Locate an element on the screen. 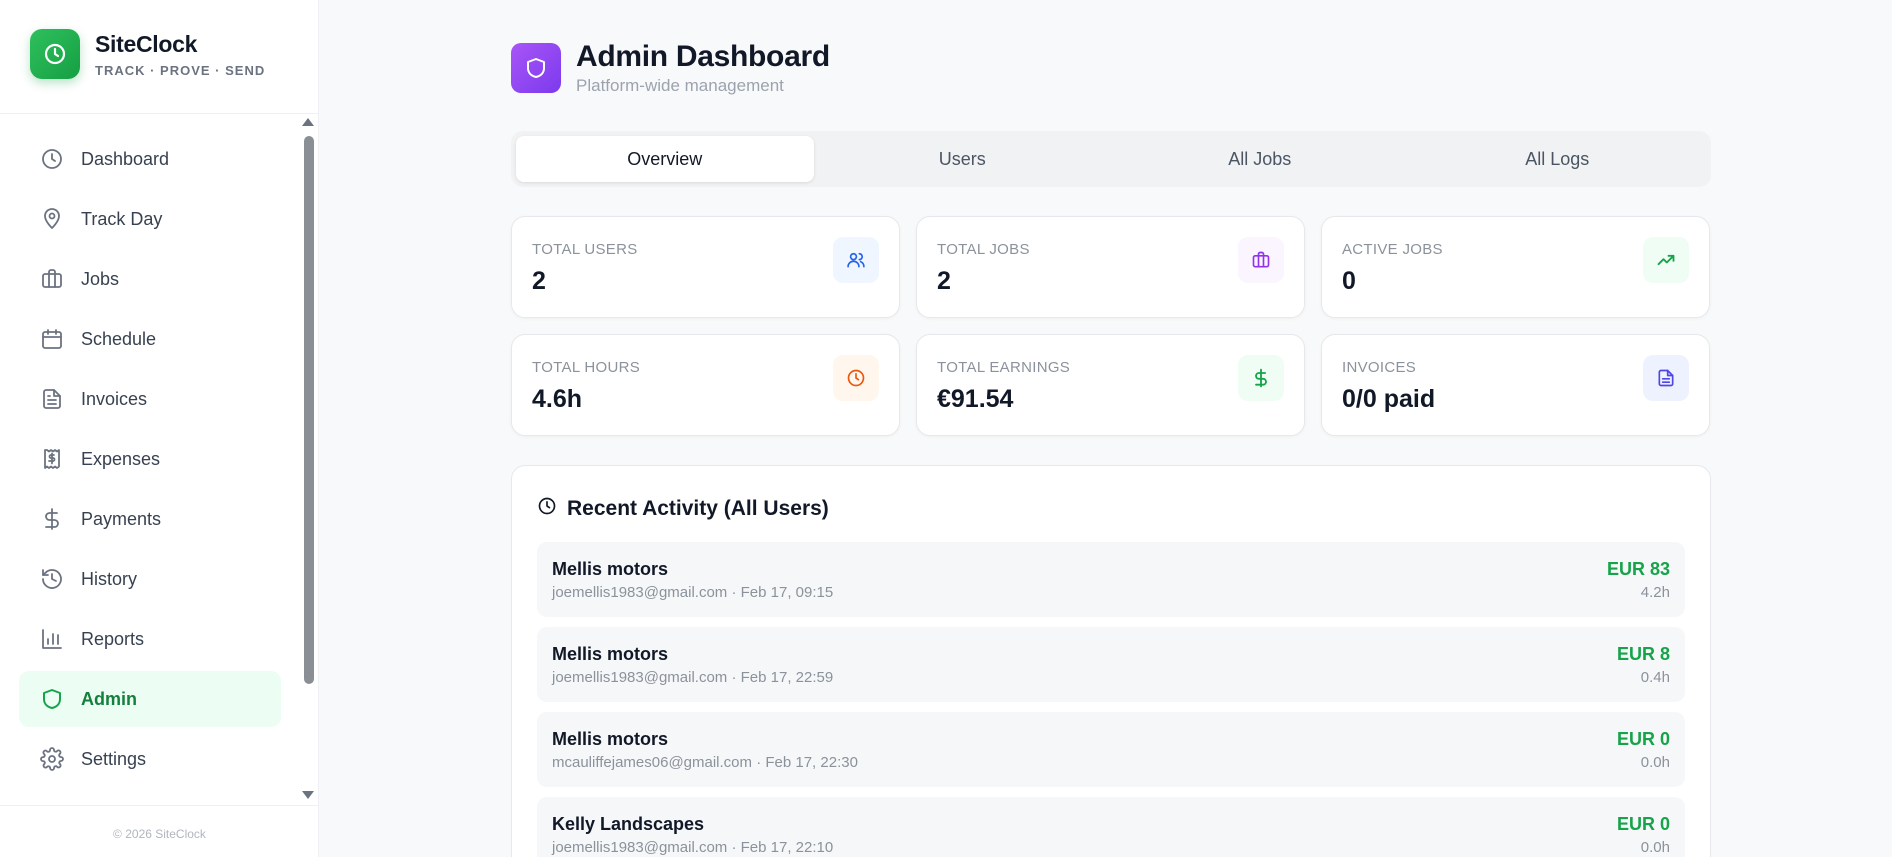 The height and width of the screenshot is (857, 1892). stat-label: TOTAL USERS is located at coordinates (585, 249).